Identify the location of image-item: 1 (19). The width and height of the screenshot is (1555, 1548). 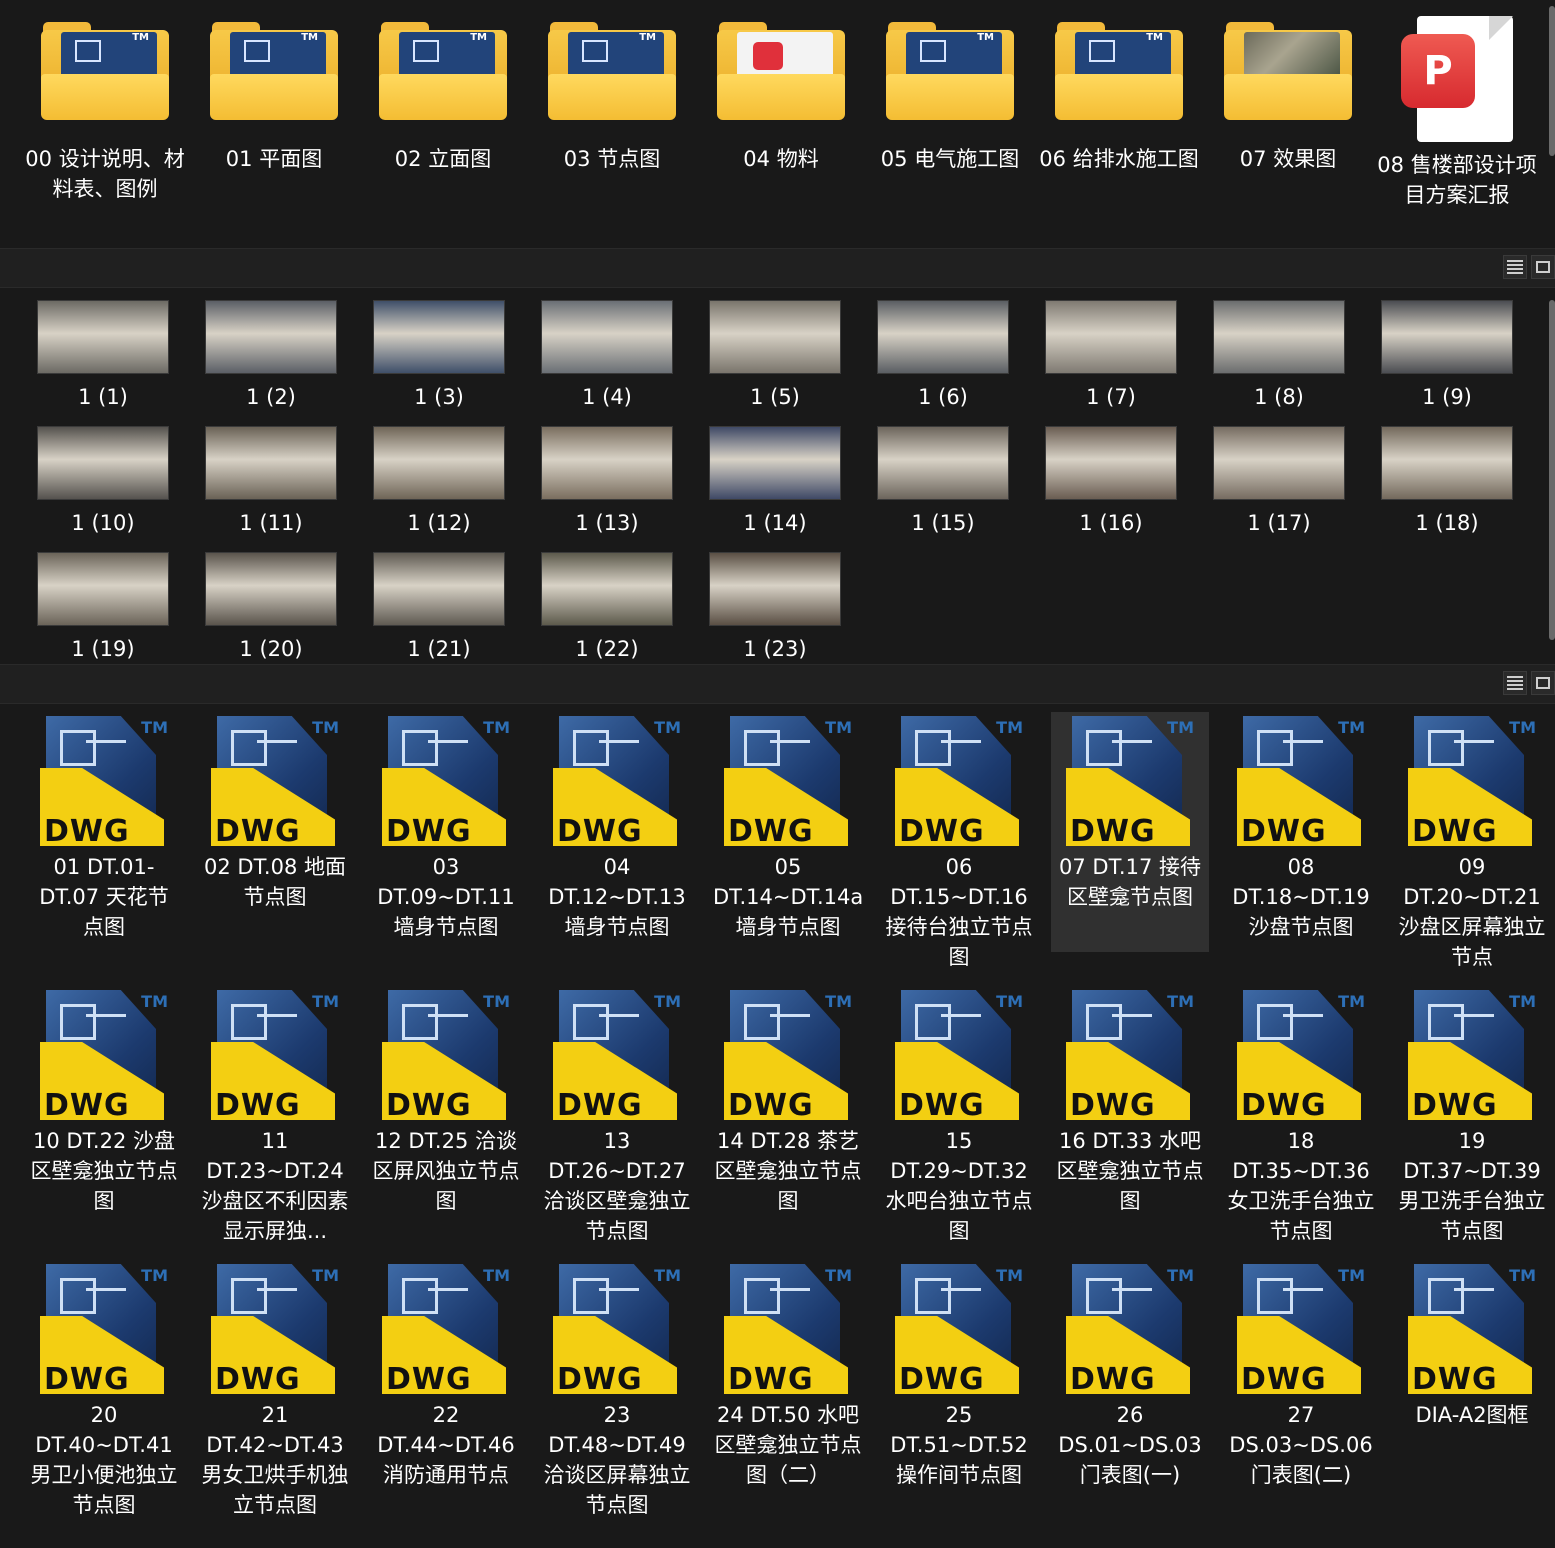
(103, 608).